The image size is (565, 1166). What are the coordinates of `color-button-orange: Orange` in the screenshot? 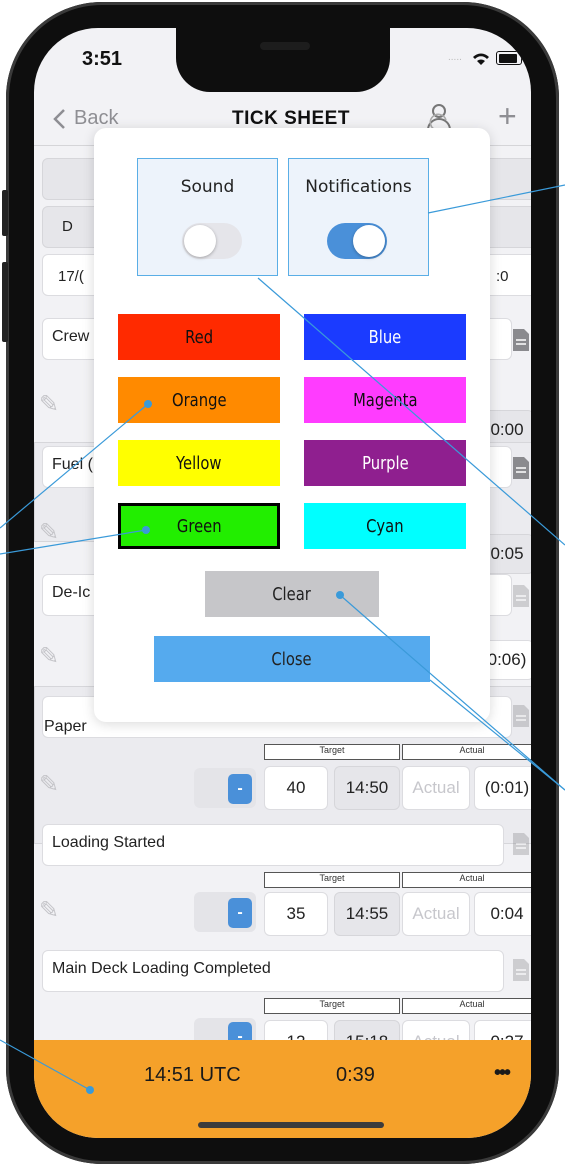 It's located at (199, 400).